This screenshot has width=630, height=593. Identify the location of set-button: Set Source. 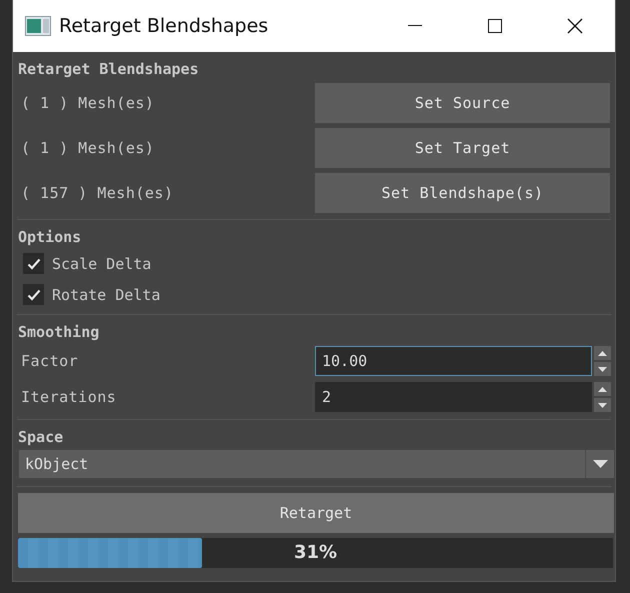
(462, 102).